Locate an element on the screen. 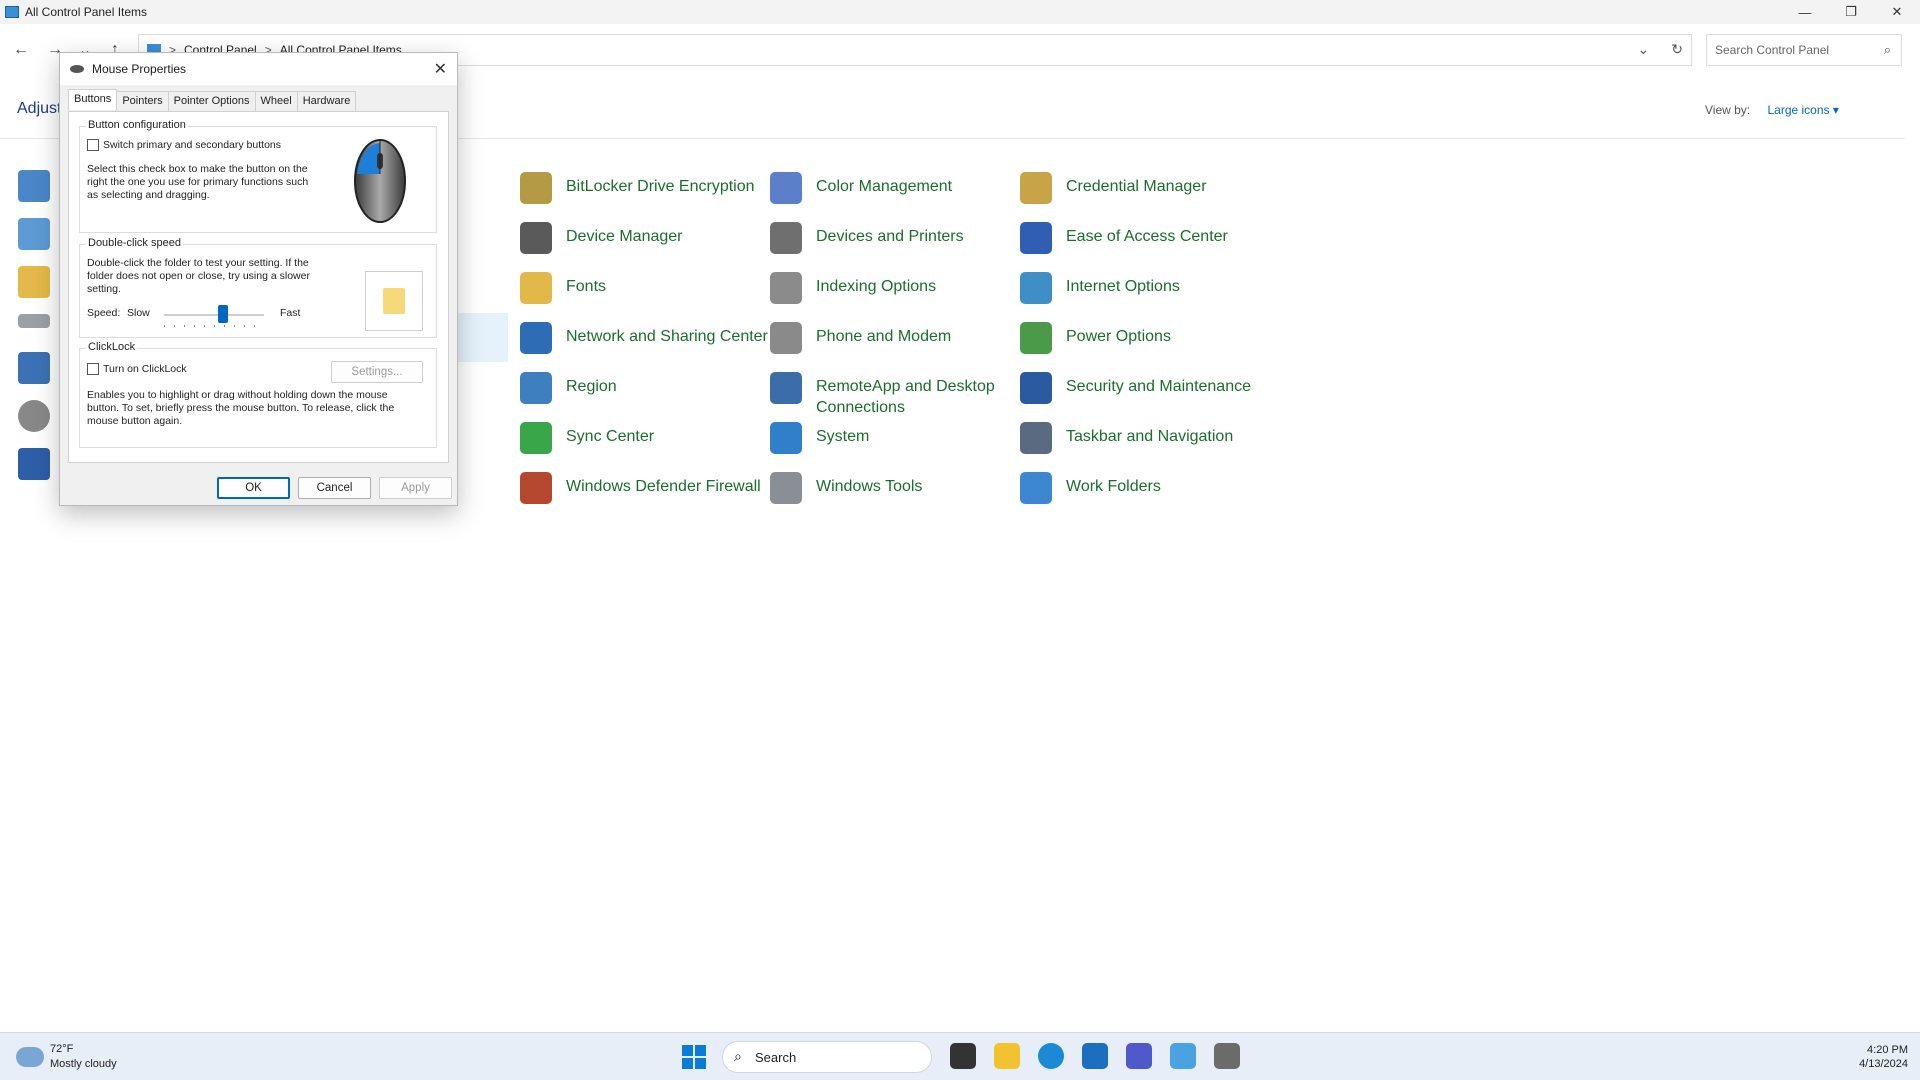 Image resolution: width=1920 pixels, height=1080 pixels. search-input: Search Control Panel ⌕ is located at coordinates (1804, 50).